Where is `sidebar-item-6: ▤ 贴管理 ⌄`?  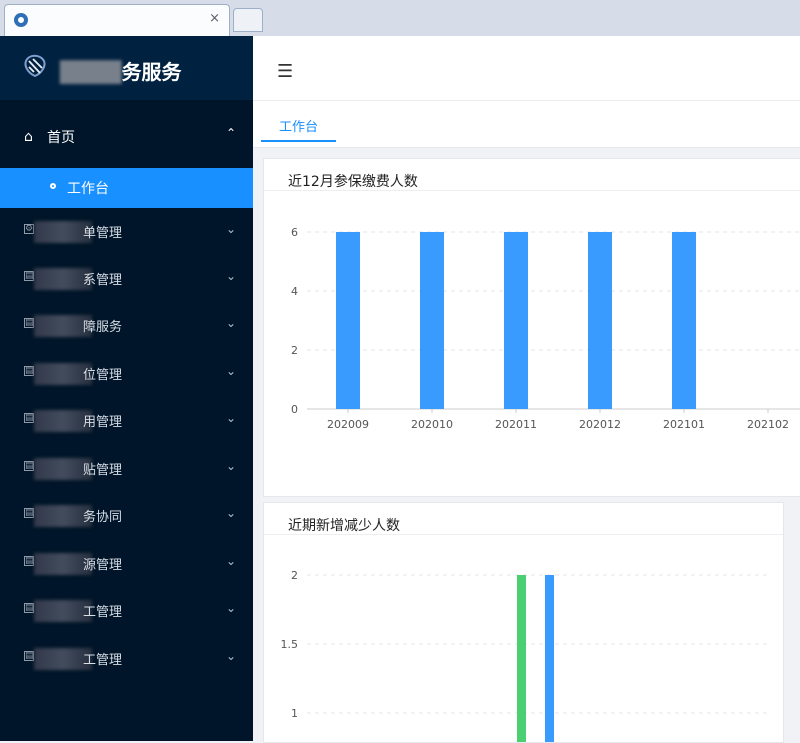
sidebar-item-6: ▤ 贴管理 ⌄ is located at coordinates (126, 469).